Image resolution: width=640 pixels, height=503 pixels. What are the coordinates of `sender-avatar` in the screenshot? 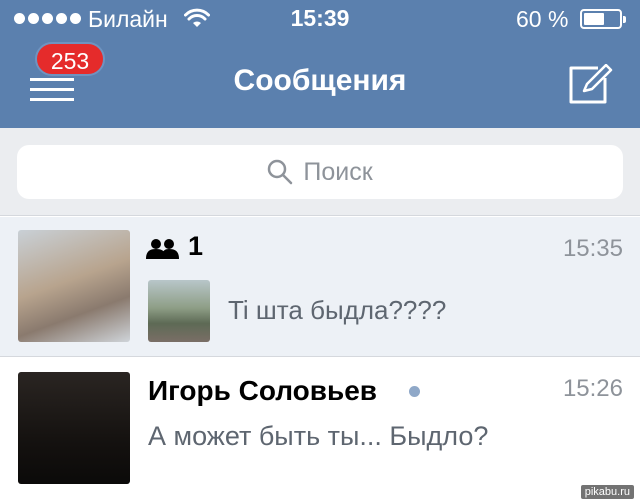 It's located at (179, 311).